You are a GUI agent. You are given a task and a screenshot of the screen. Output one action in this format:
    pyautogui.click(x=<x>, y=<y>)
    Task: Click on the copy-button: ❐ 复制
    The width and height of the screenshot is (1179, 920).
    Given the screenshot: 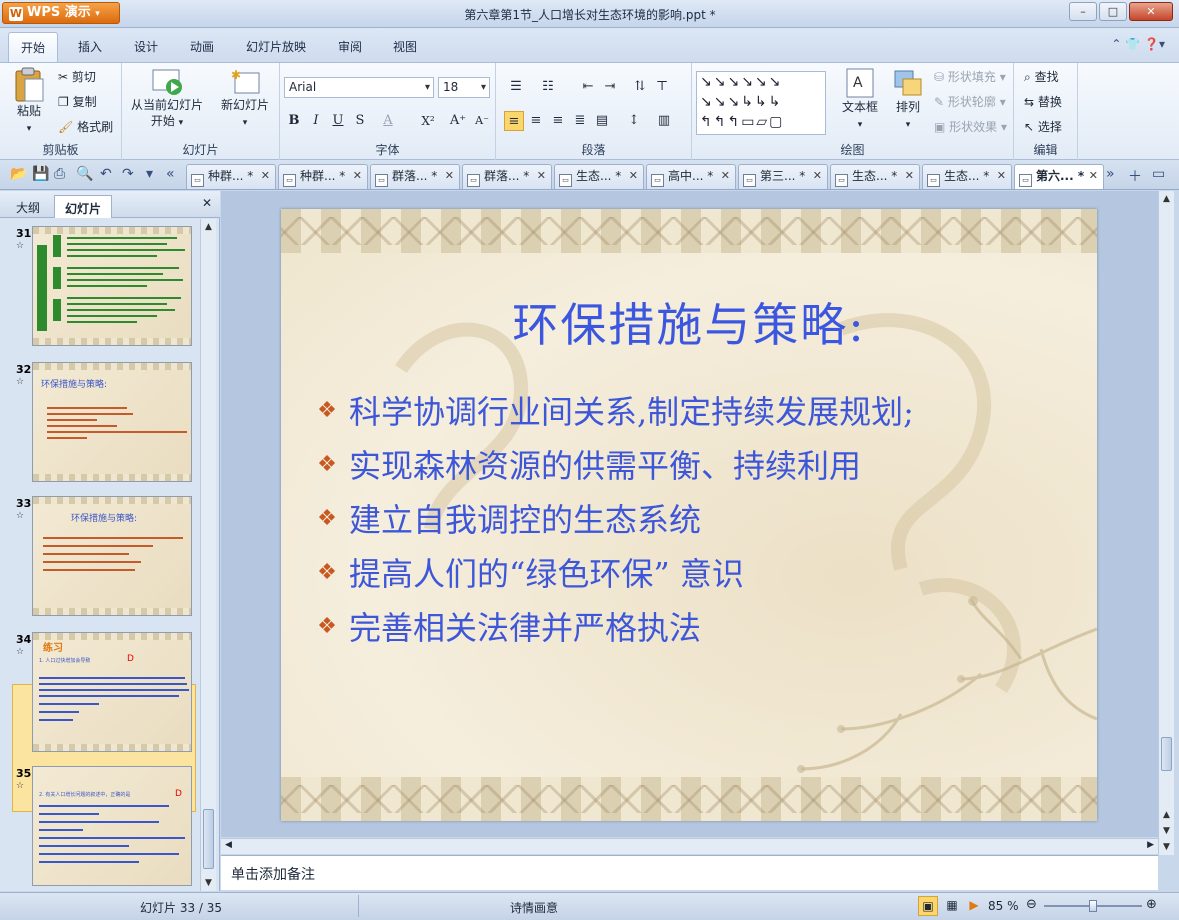 What is the action you would take?
    pyautogui.click(x=77, y=102)
    